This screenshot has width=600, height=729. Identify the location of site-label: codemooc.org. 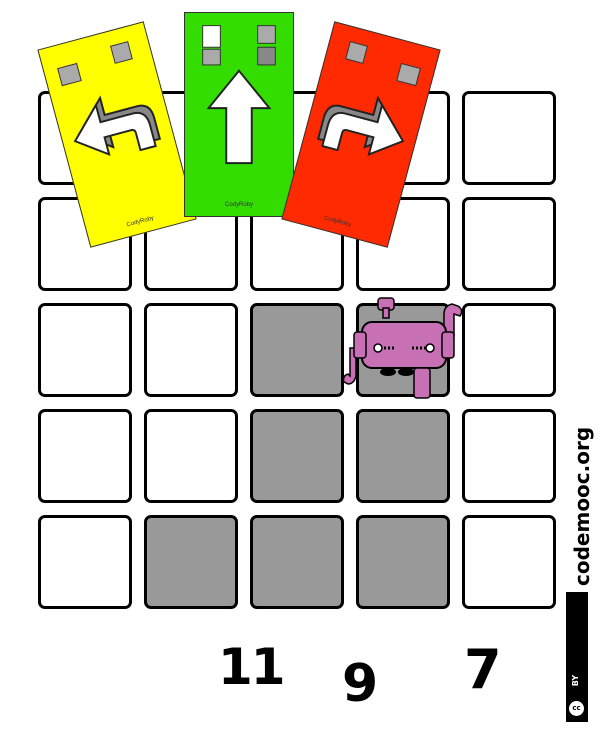
(582, 506).